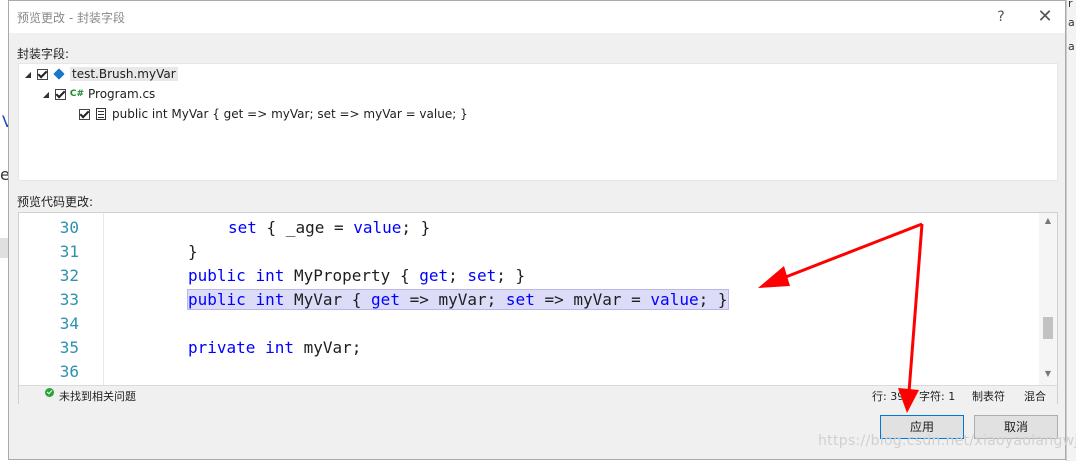 Image resolution: width=1076 pixels, height=461 pixels. Describe the element at coordinates (69, 251) in the screenshot. I see `line-number: 31` at that location.